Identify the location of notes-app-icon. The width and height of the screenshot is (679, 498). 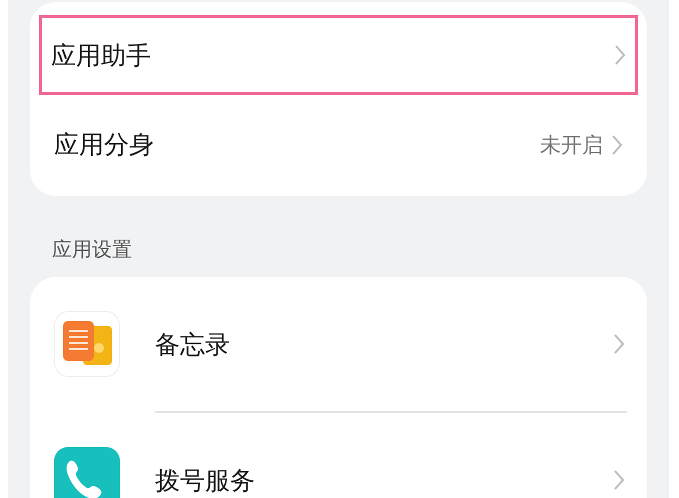
(87, 344).